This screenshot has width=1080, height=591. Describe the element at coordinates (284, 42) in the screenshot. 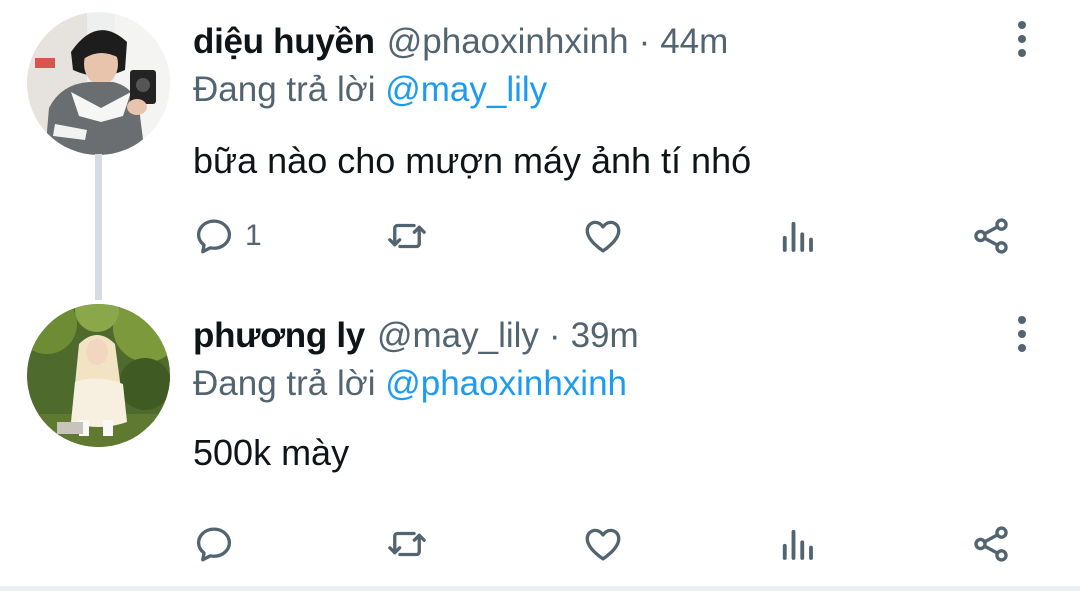

I see `display-name: diệu huyền` at that location.